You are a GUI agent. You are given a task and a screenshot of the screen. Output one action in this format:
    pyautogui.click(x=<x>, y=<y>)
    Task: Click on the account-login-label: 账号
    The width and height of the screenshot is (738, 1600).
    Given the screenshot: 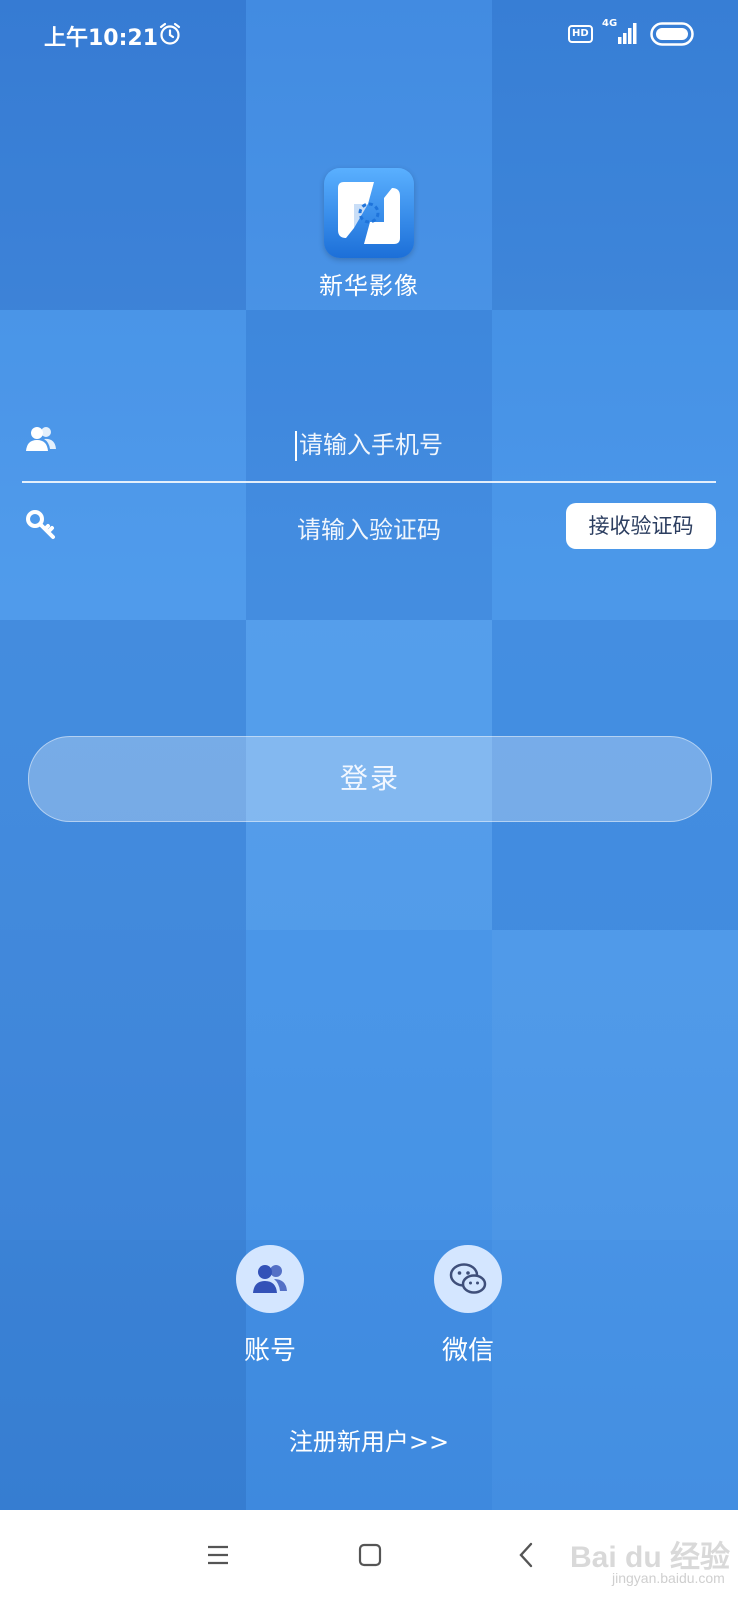 What is the action you would take?
    pyautogui.click(x=270, y=1348)
    